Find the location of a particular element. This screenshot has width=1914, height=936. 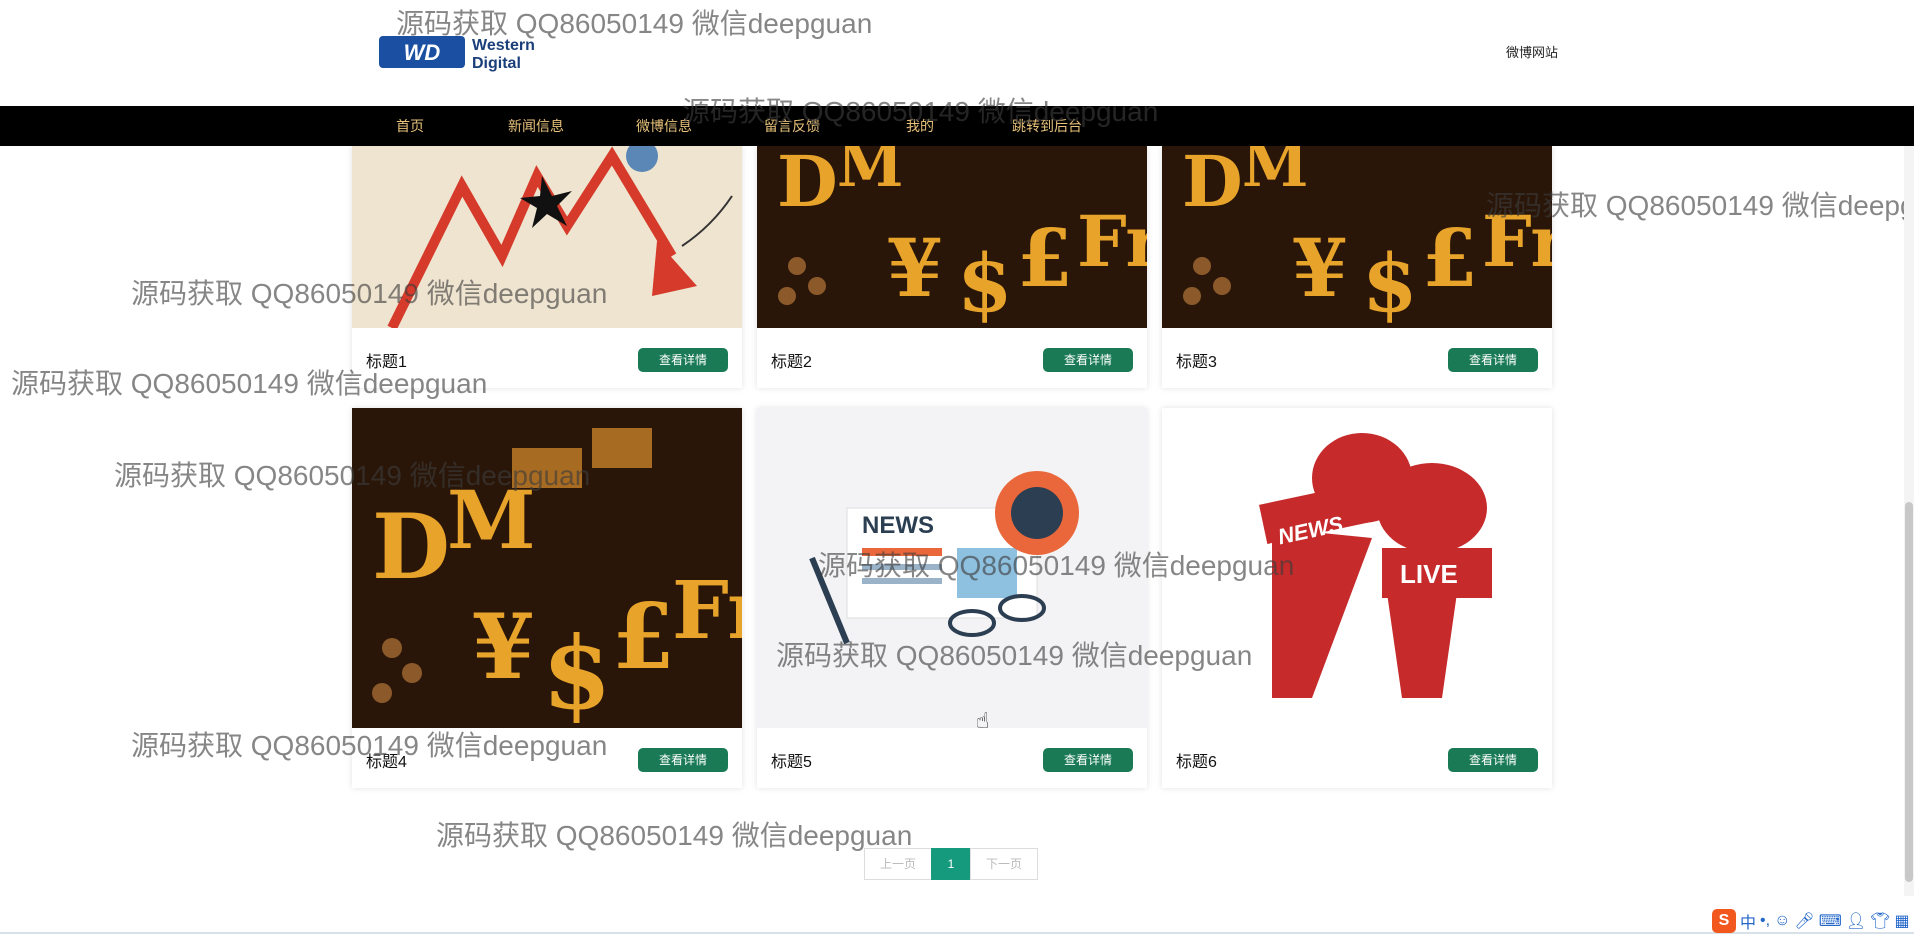

news-card-3: DM ¥ $ £ Fr 标题3 查看详情 is located at coordinates (1357, 267).